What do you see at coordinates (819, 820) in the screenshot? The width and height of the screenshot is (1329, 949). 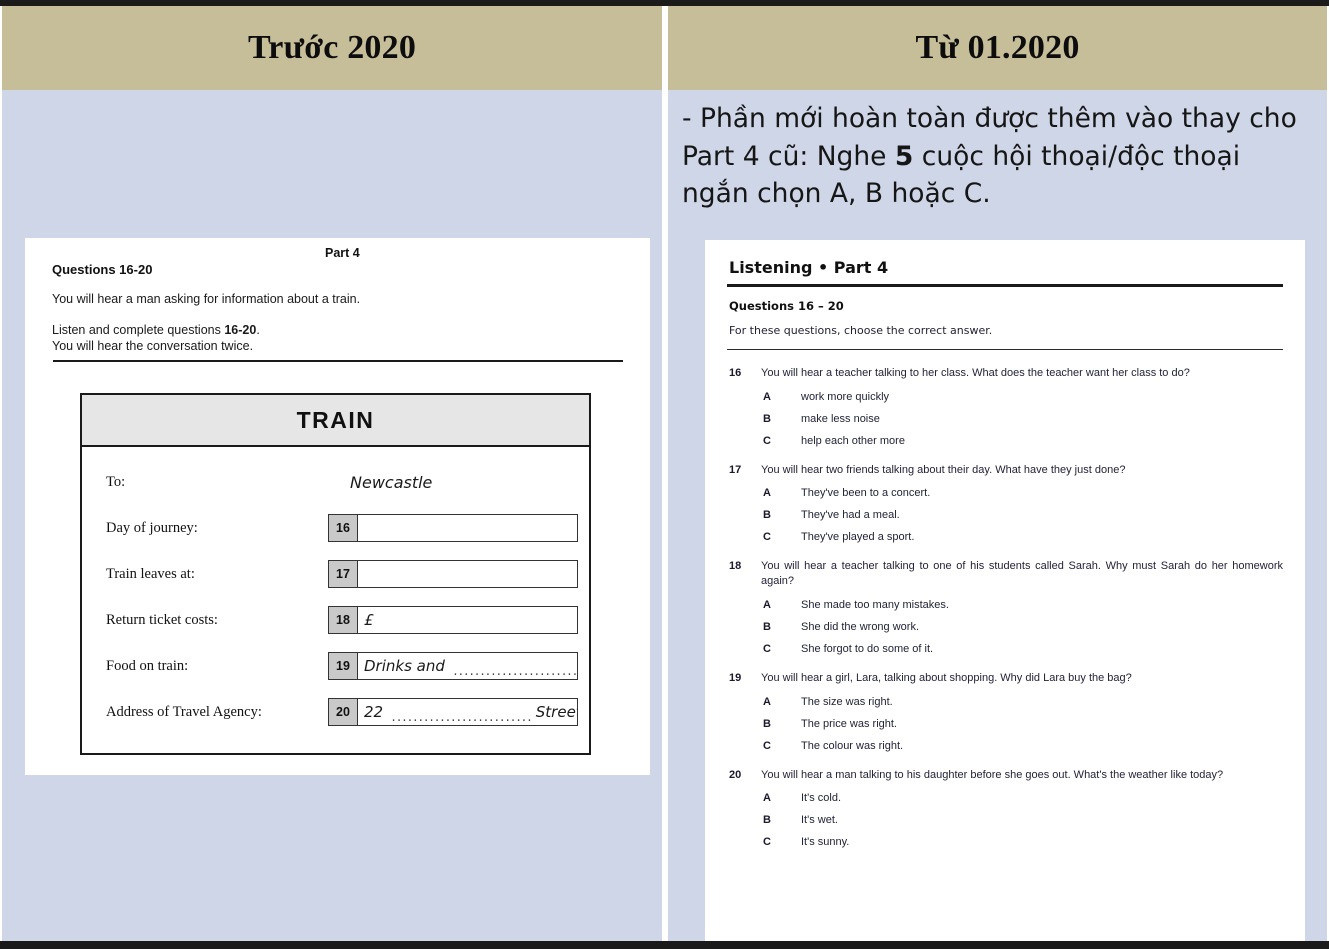 I see `option-text: It's wet.` at bounding box center [819, 820].